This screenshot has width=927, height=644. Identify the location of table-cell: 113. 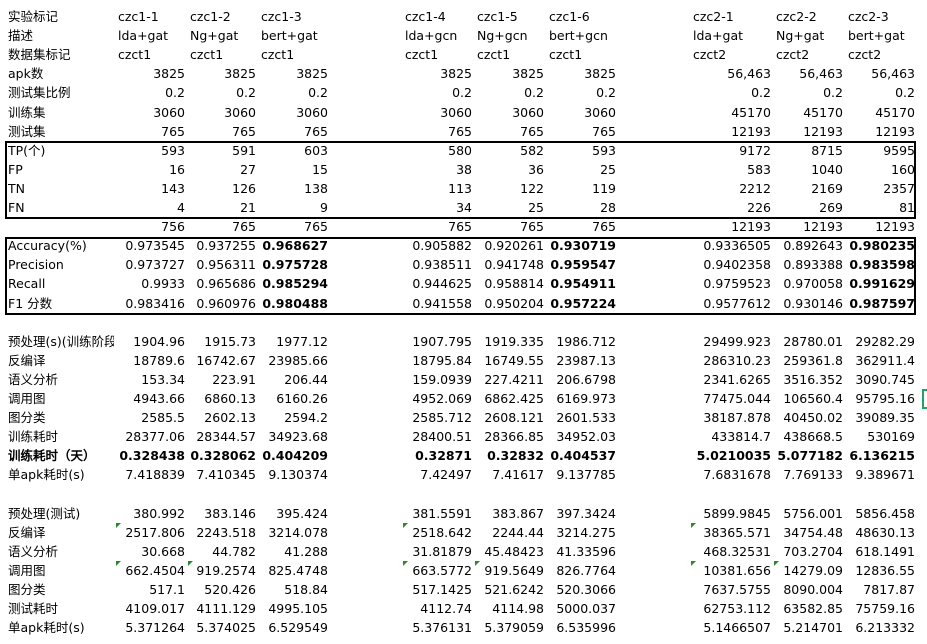
(439, 188).